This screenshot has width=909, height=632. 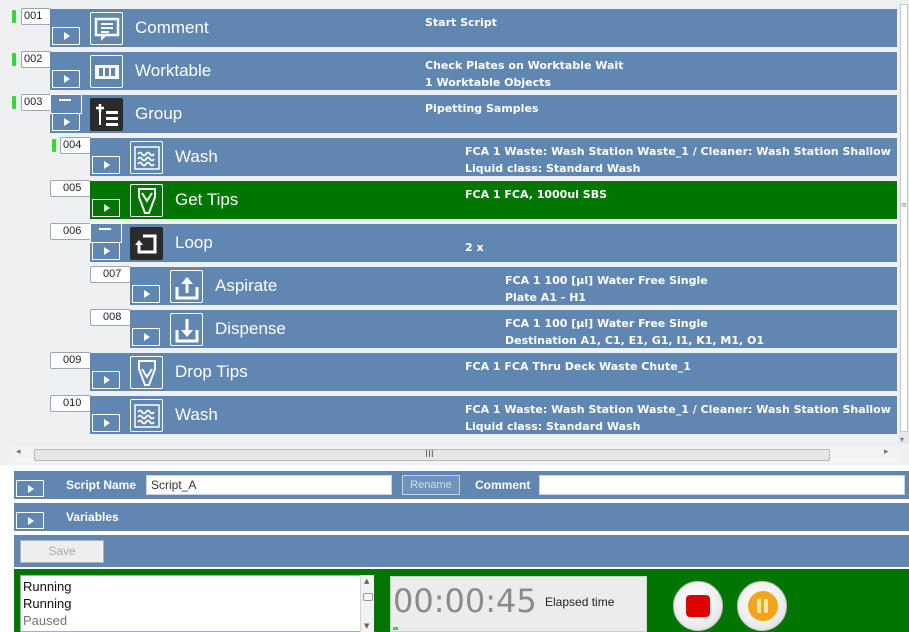 I want to click on variables-row: Variables, so click(x=461, y=517).